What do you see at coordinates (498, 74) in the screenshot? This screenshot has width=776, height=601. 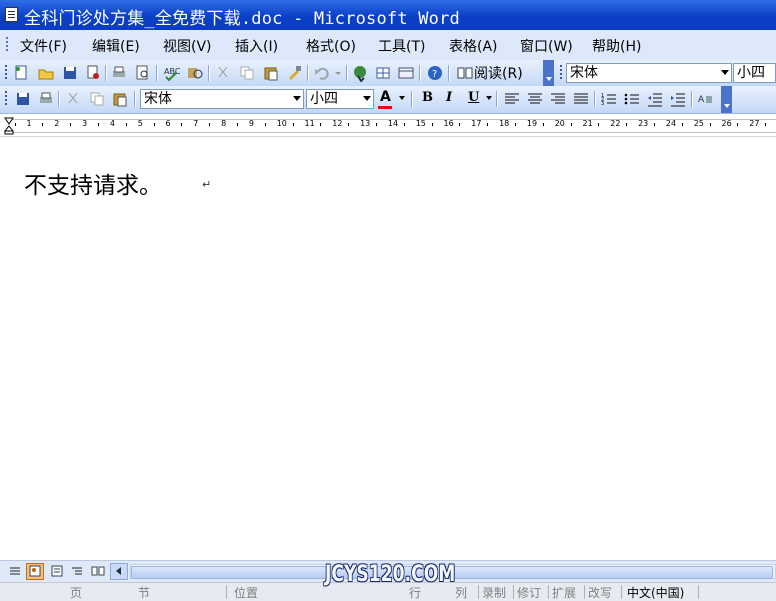 I see `read-button-label: 阅读(R)` at bounding box center [498, 74].